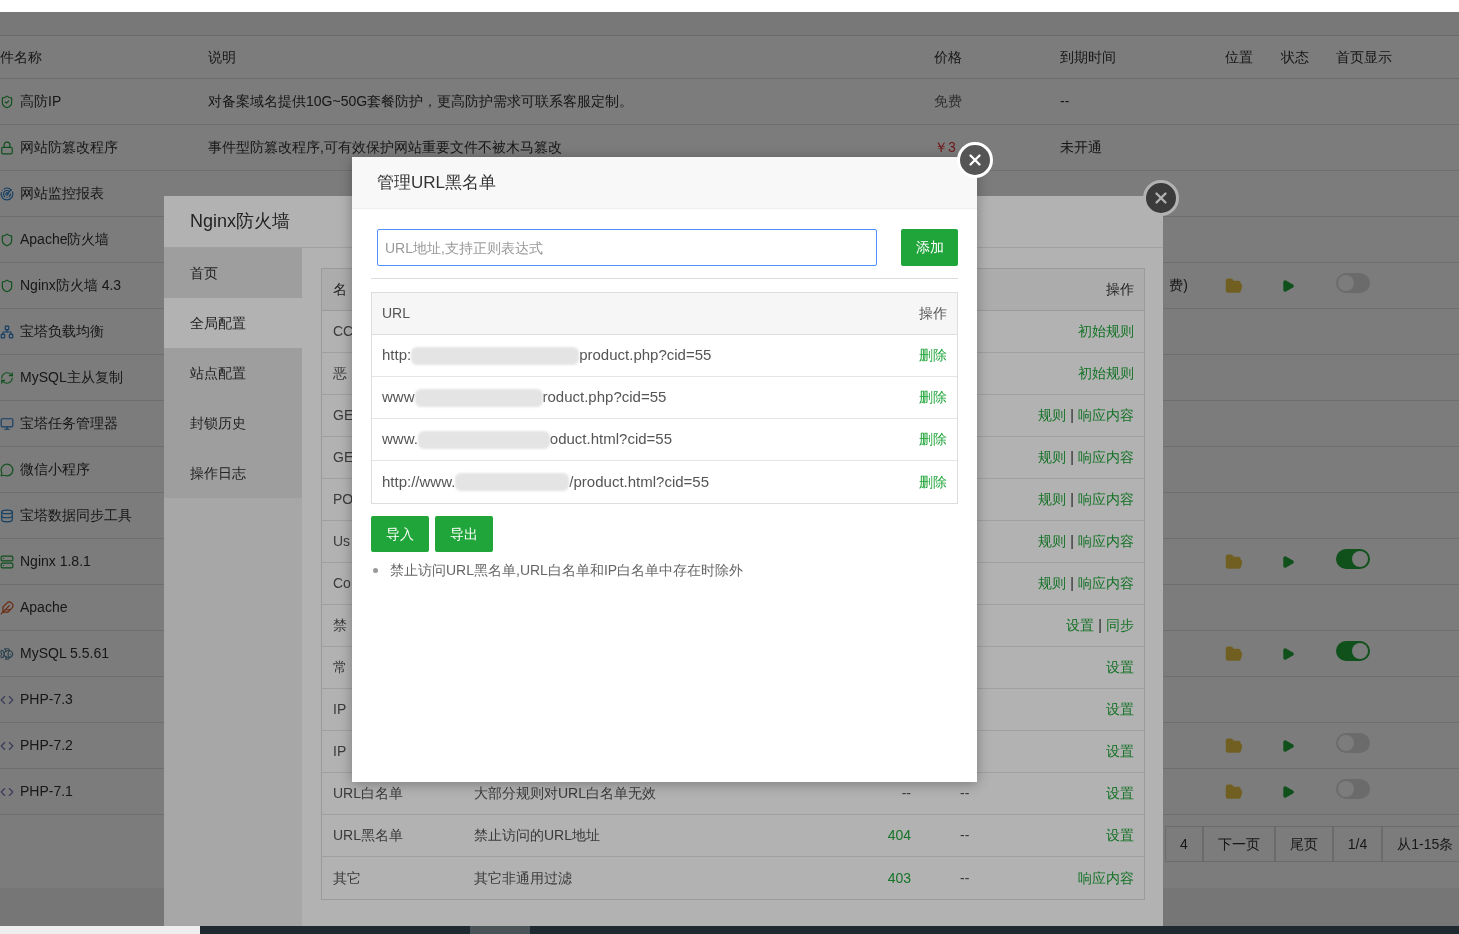  I want to click on rule-name: PO, so click(343, 499).